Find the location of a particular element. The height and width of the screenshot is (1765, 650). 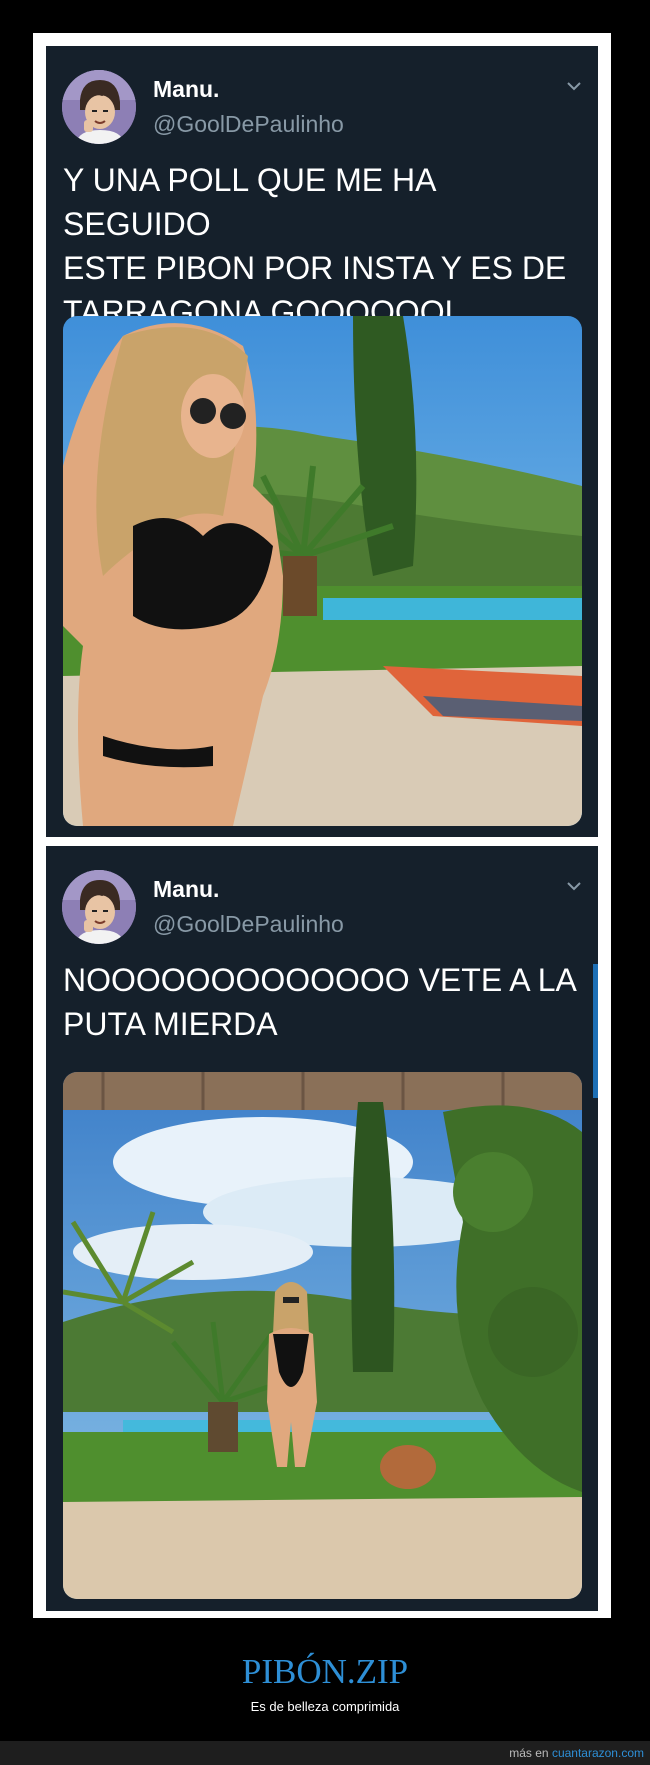

site-link: cuantarazon.com is located at coordinates (598, 1753).